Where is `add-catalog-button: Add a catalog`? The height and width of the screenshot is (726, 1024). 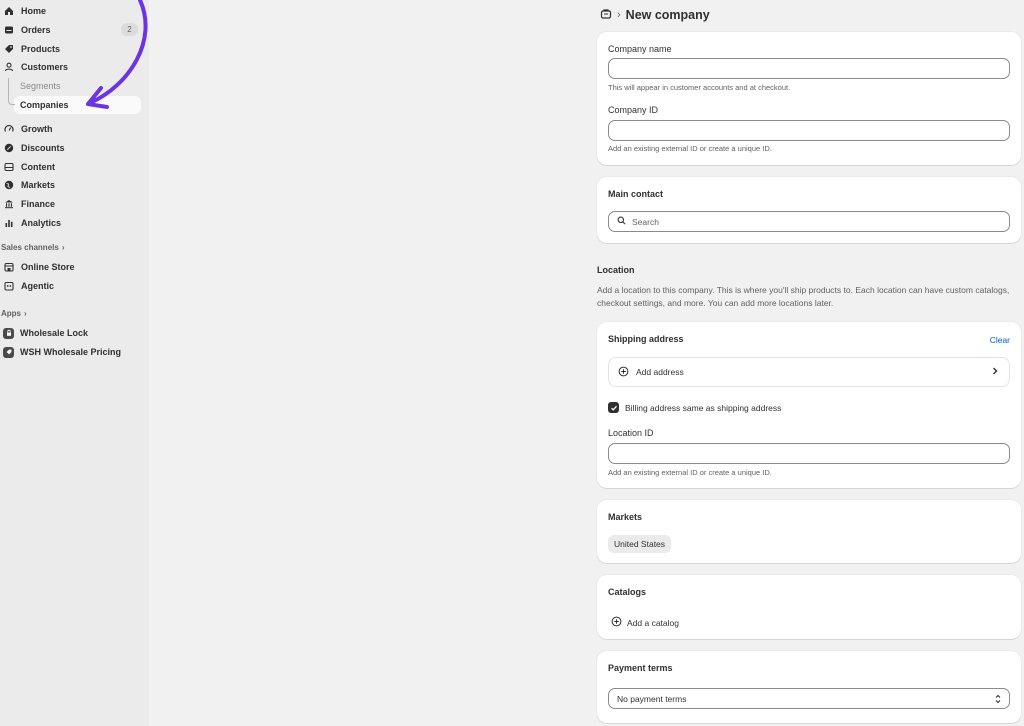
add-catalog-button: Add a catalog is located at coordinates (645, 622).